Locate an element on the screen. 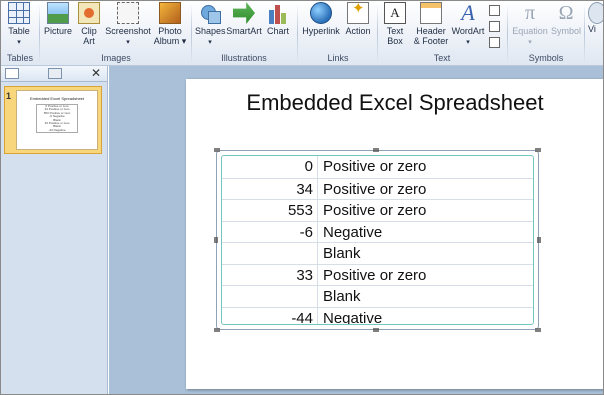  header-footer-icon is located at coordinates (431, 13).